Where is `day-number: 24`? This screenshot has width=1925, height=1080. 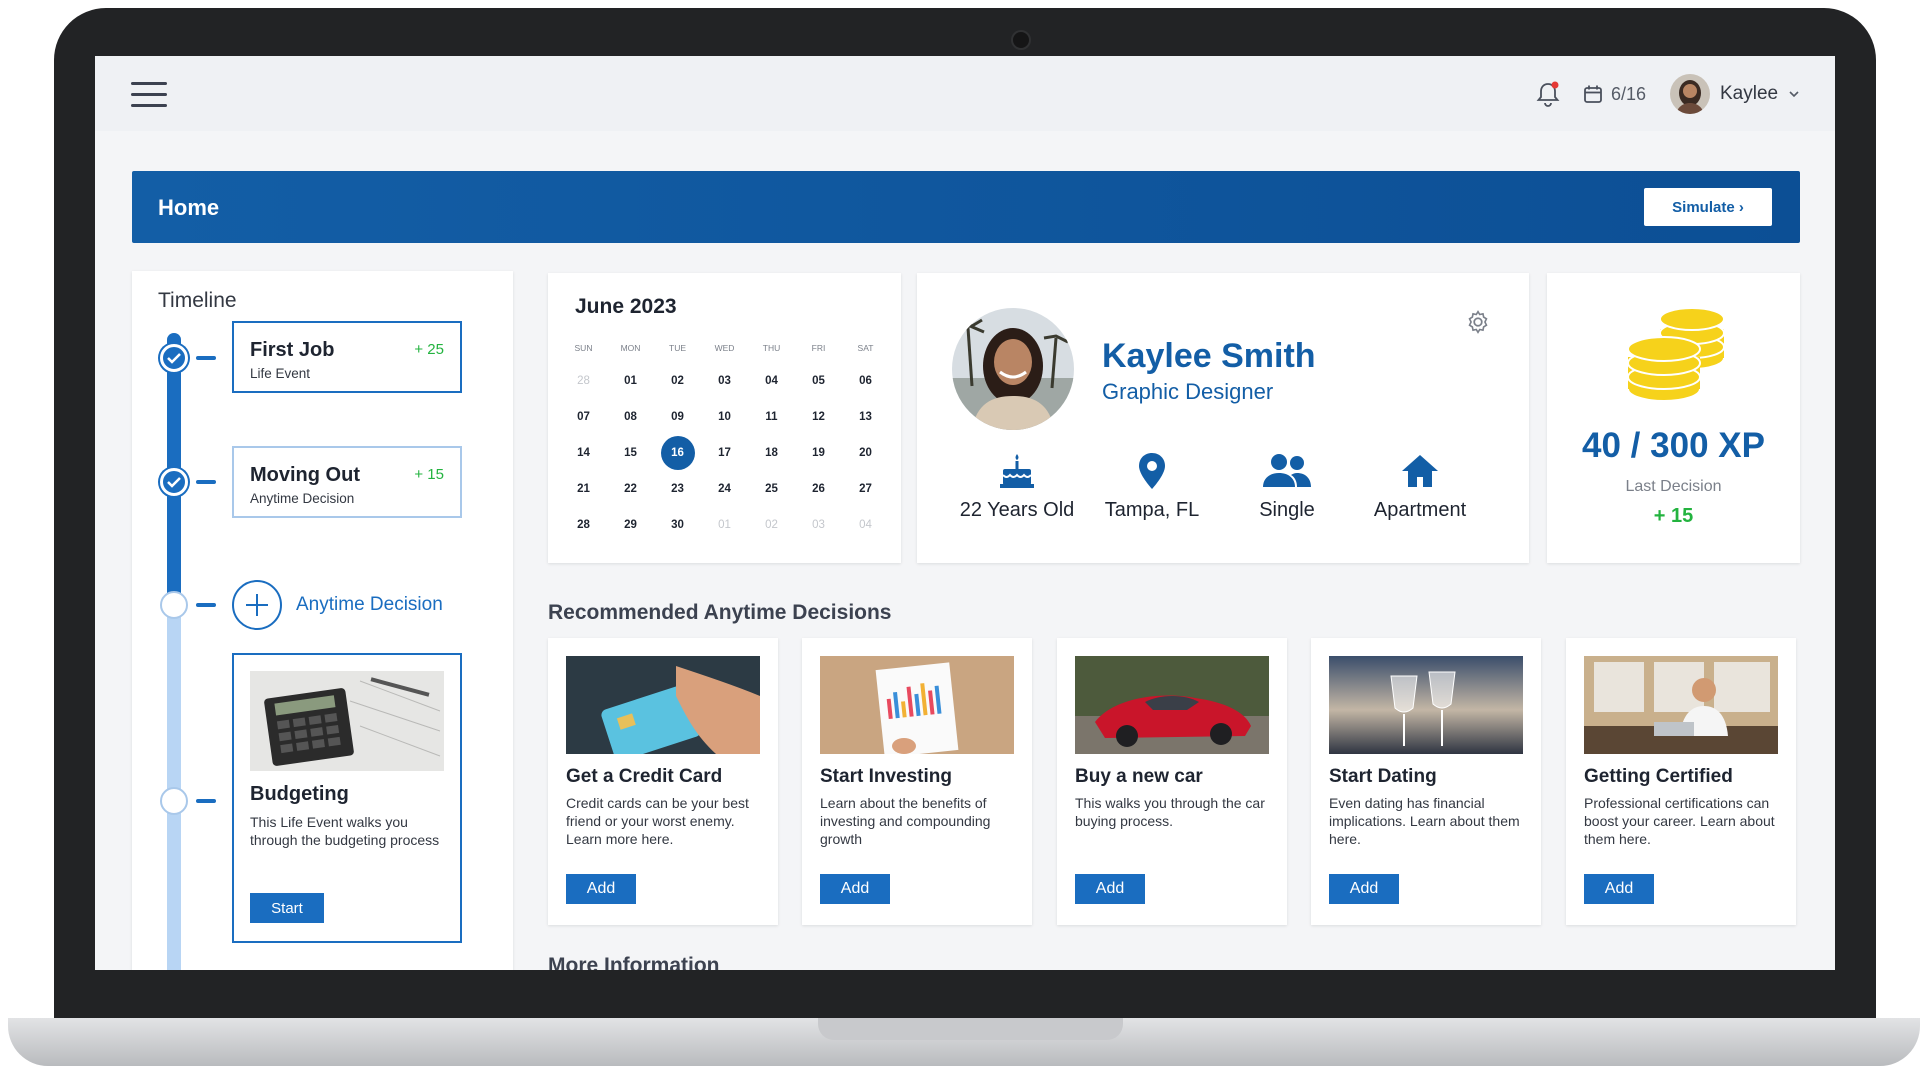
day-number: 24 is located at coordinates (724, 489).